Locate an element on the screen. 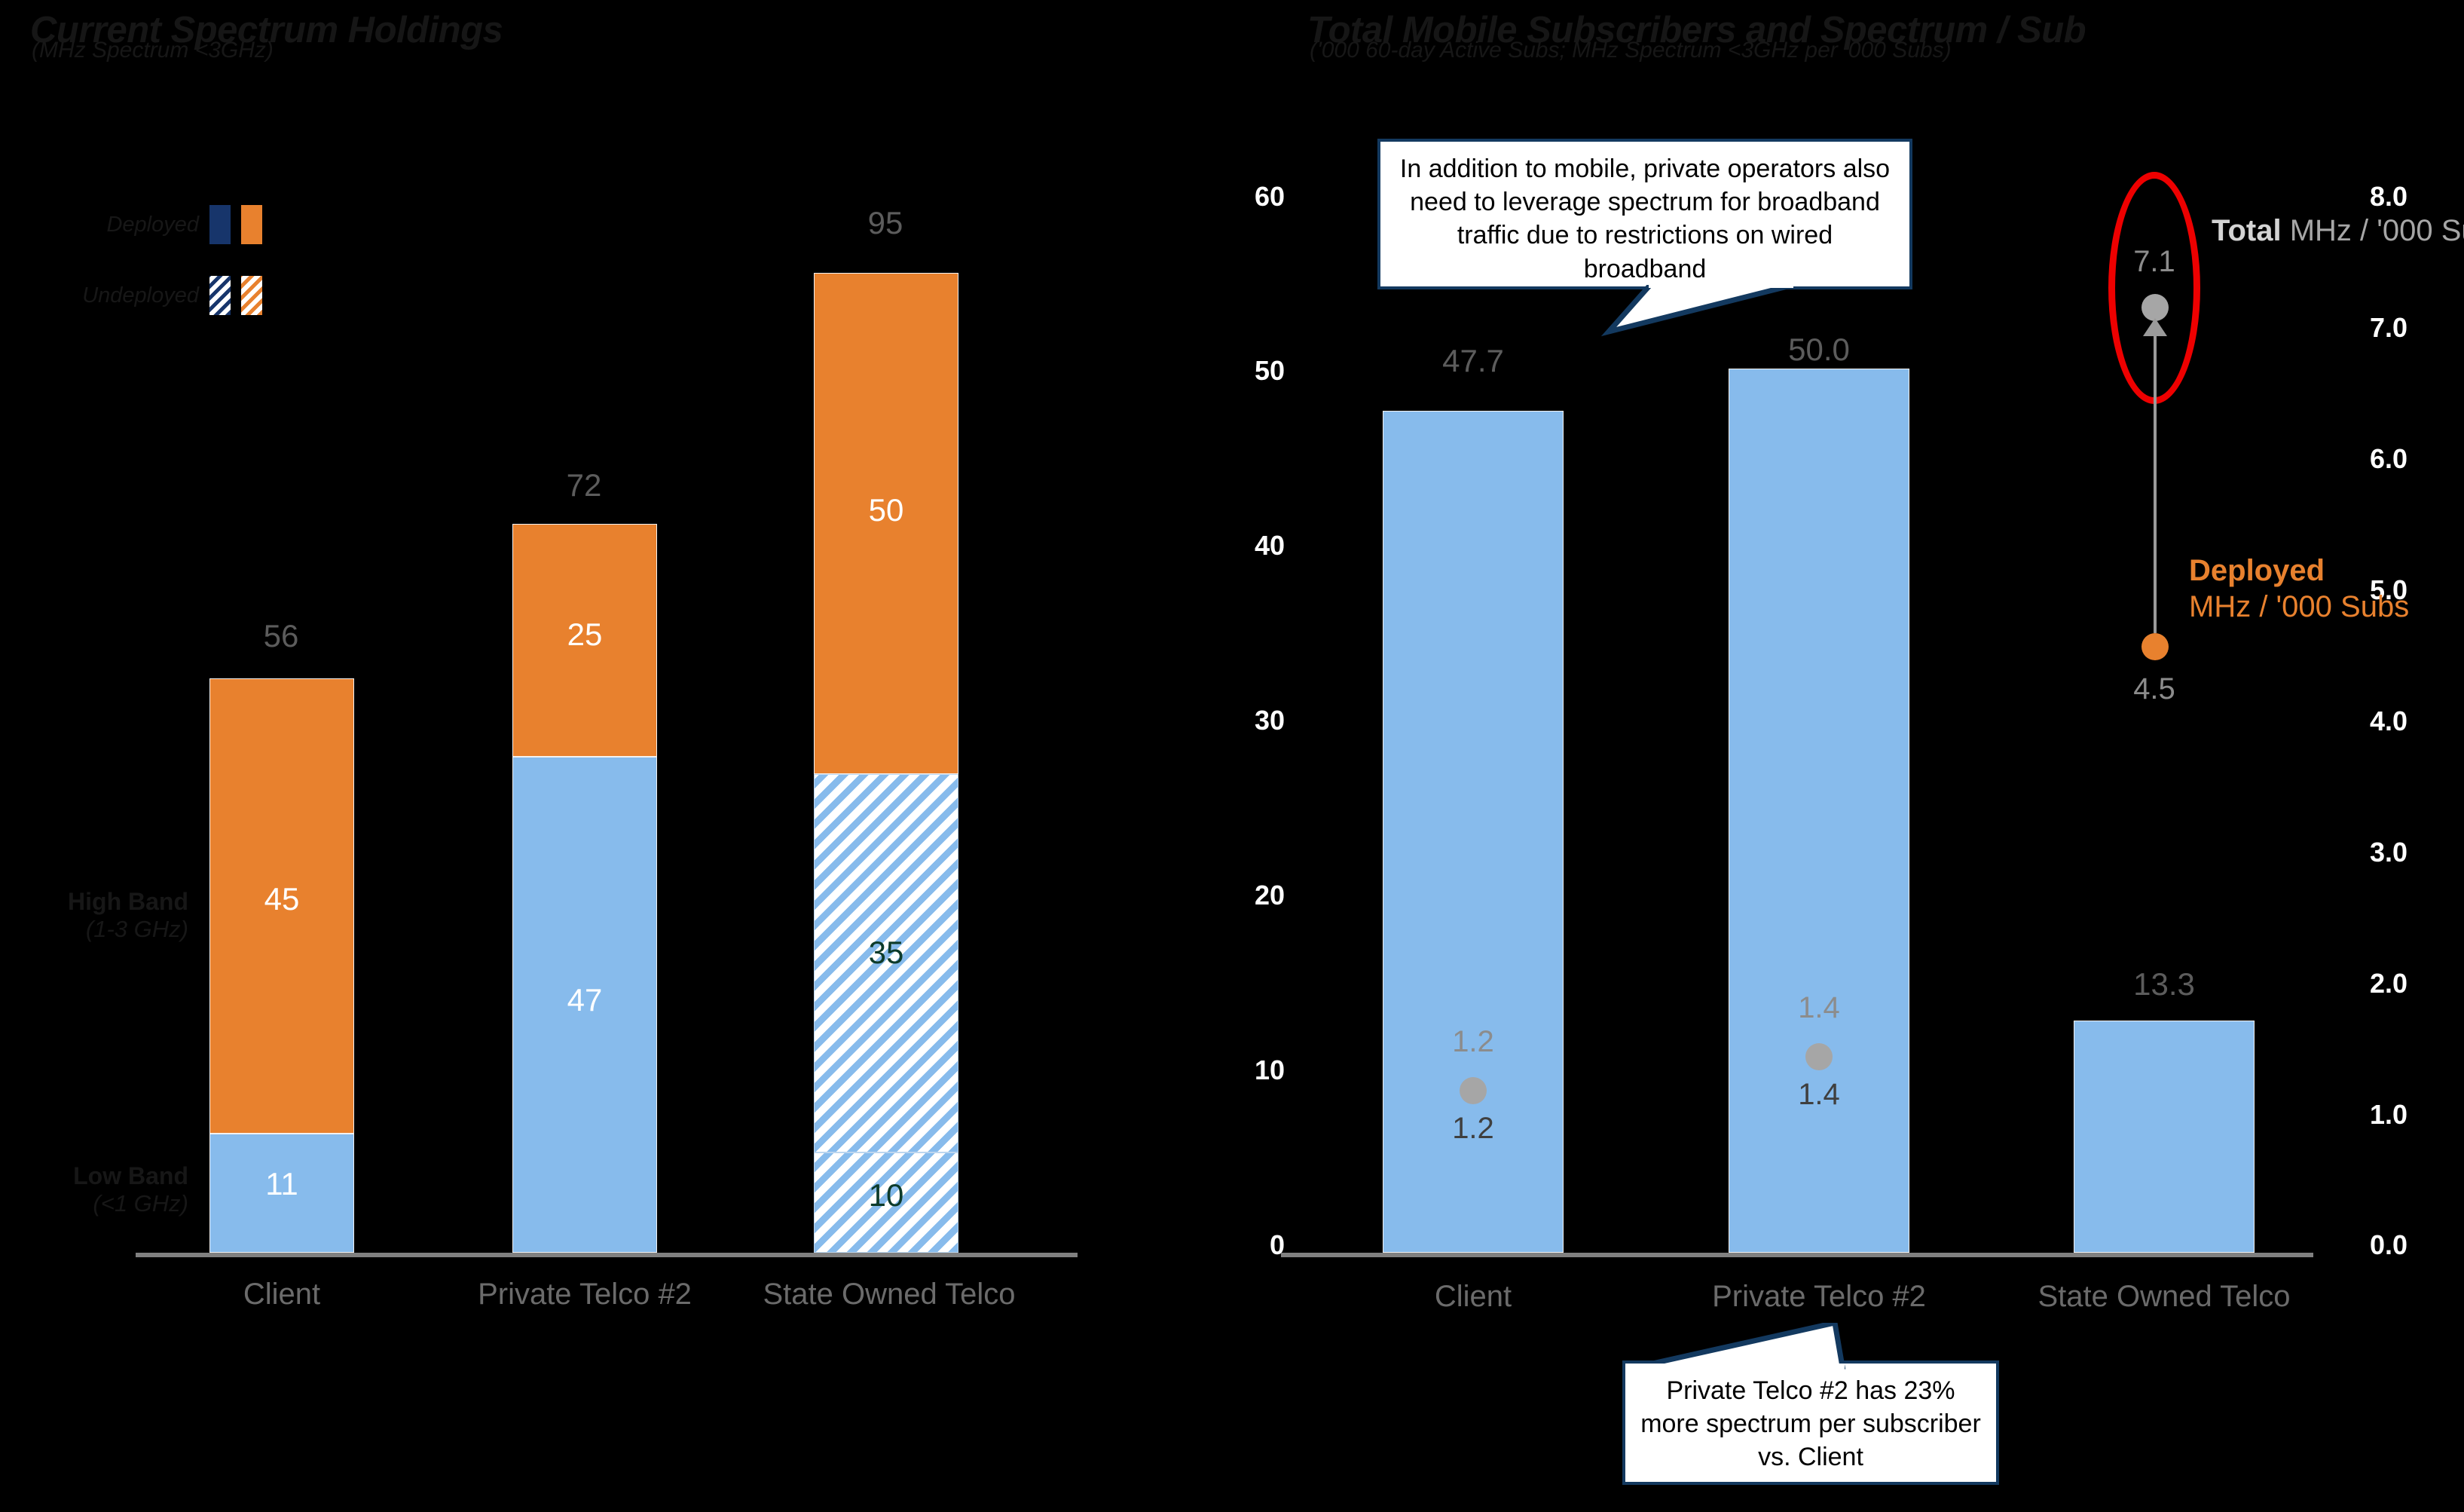 This screenshot has width=2464, height=1512. right2-ytick-70: 7.0 is located at coordinates (2388, 327).